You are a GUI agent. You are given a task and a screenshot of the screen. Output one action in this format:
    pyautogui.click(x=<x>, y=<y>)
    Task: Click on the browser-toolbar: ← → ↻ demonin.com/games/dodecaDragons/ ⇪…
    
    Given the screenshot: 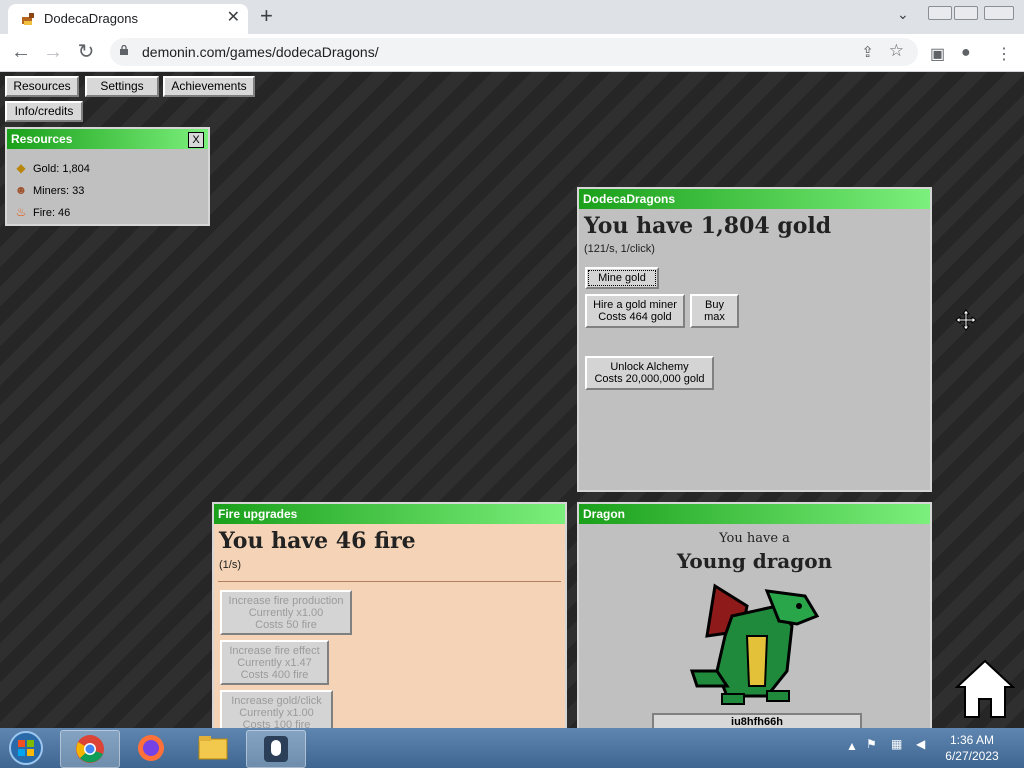 What is the action you would take?
    pyautogui.click(x=512, y=53)
    